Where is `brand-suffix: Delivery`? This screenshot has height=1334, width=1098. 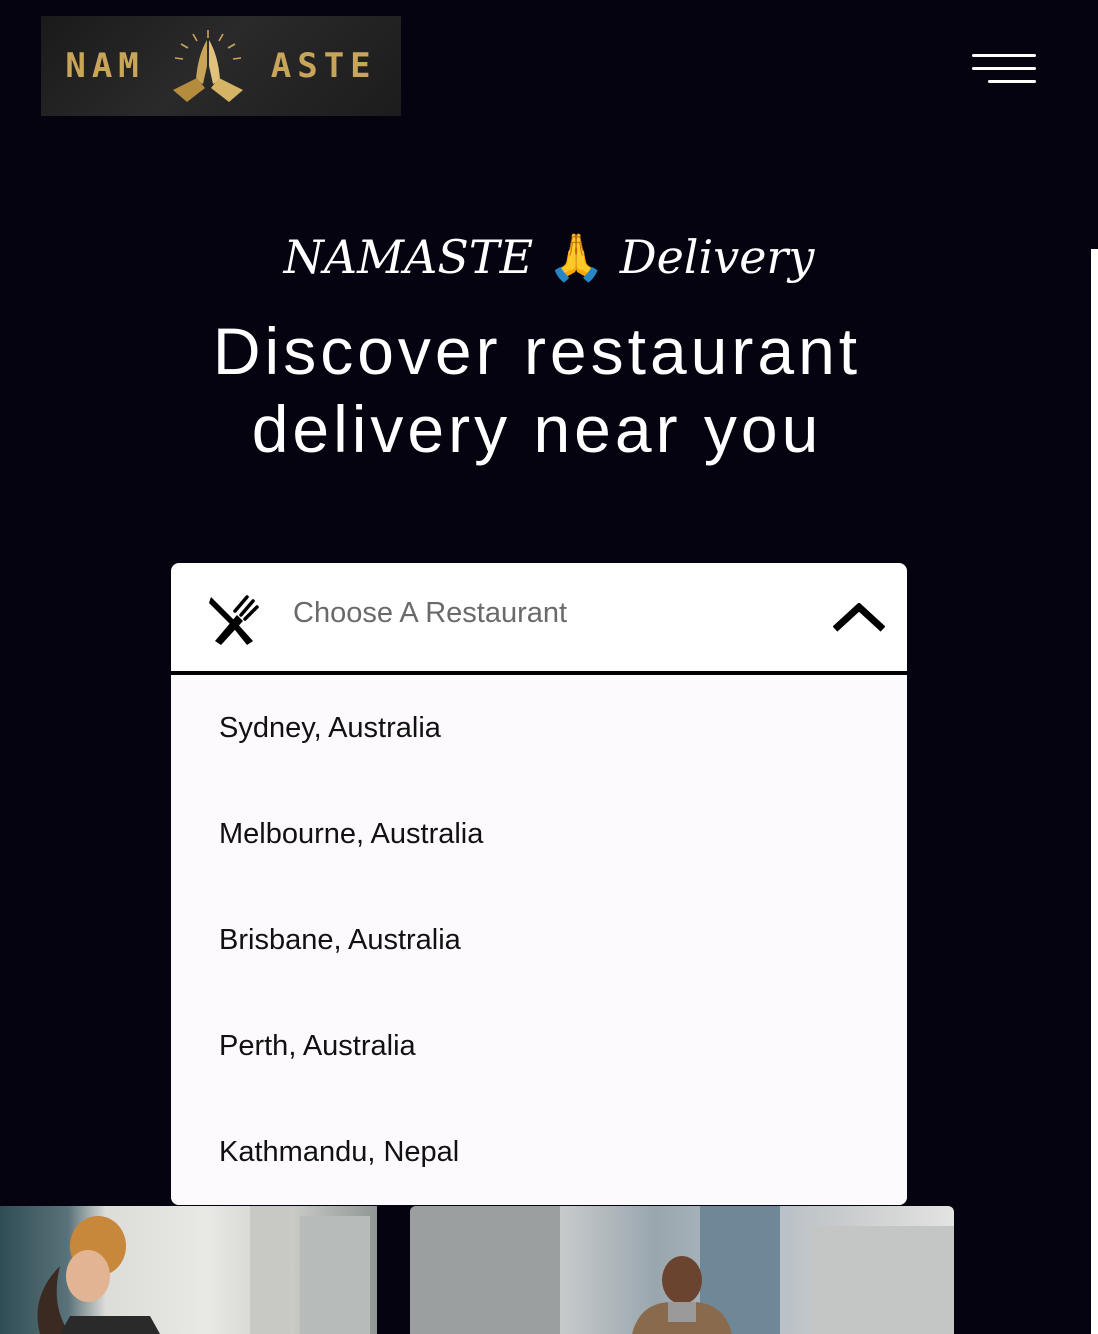 brand-suffix: Delivery is located at coordinates (717, 257).